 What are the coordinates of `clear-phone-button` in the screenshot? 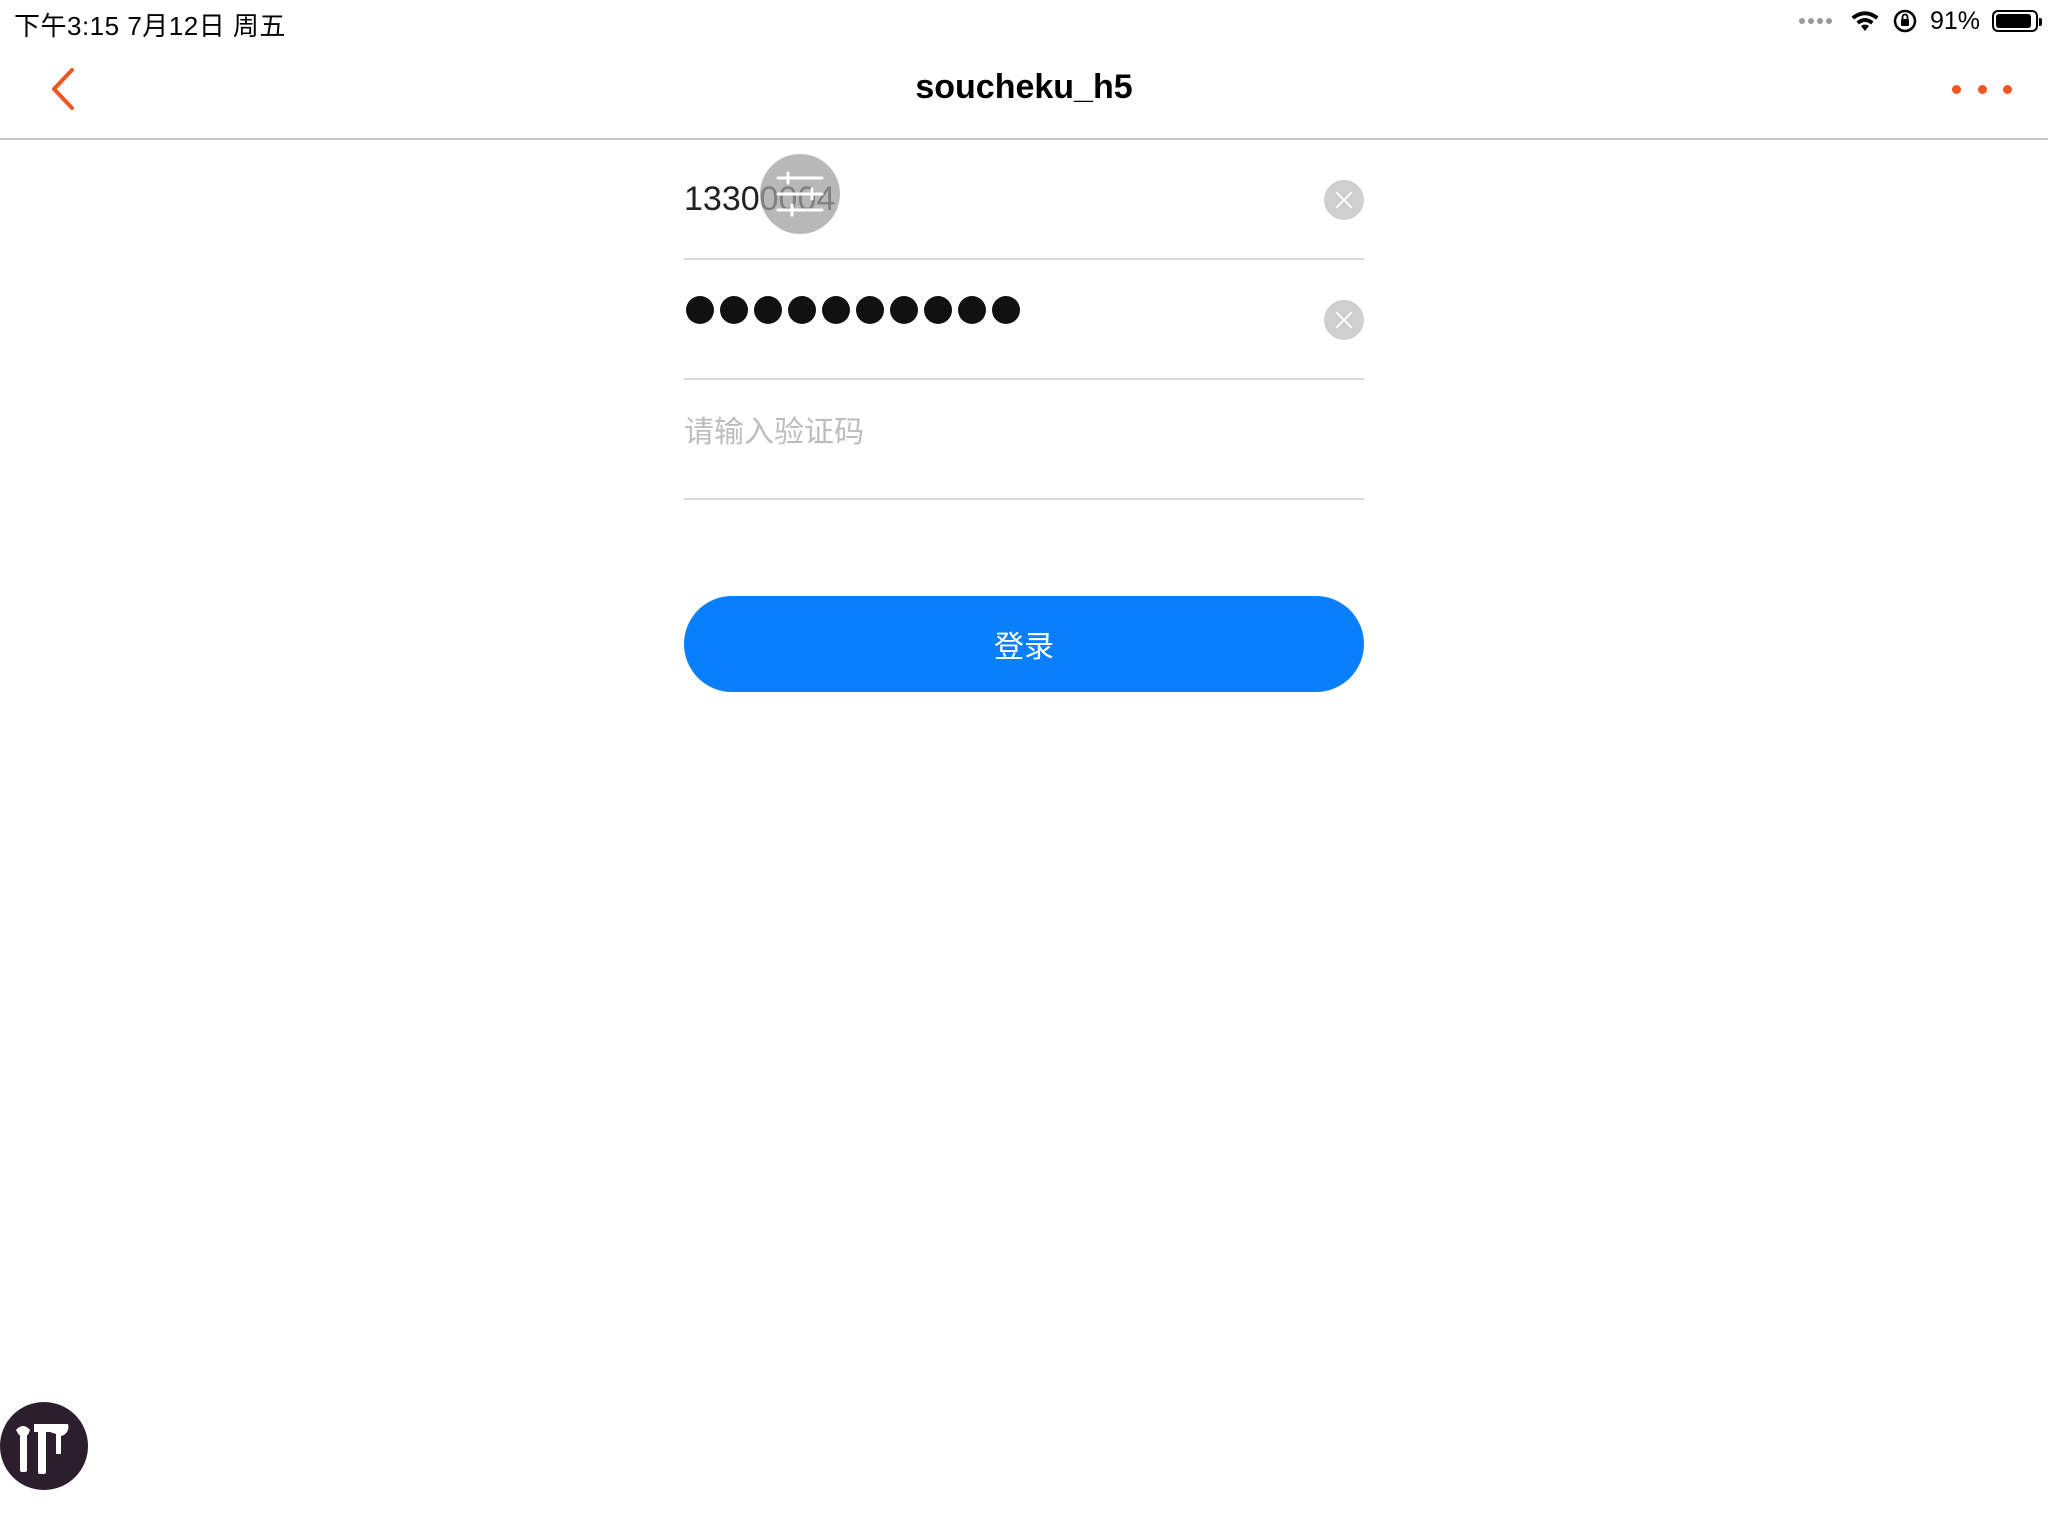 It's located at (1344, 200).